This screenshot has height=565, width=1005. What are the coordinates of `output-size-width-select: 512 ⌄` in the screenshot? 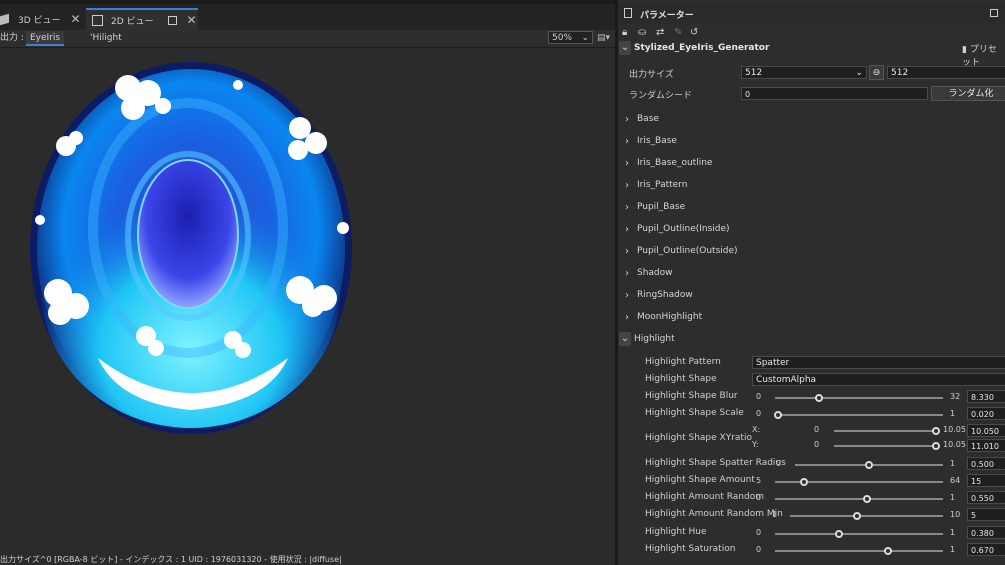 It's located at (804, 72).